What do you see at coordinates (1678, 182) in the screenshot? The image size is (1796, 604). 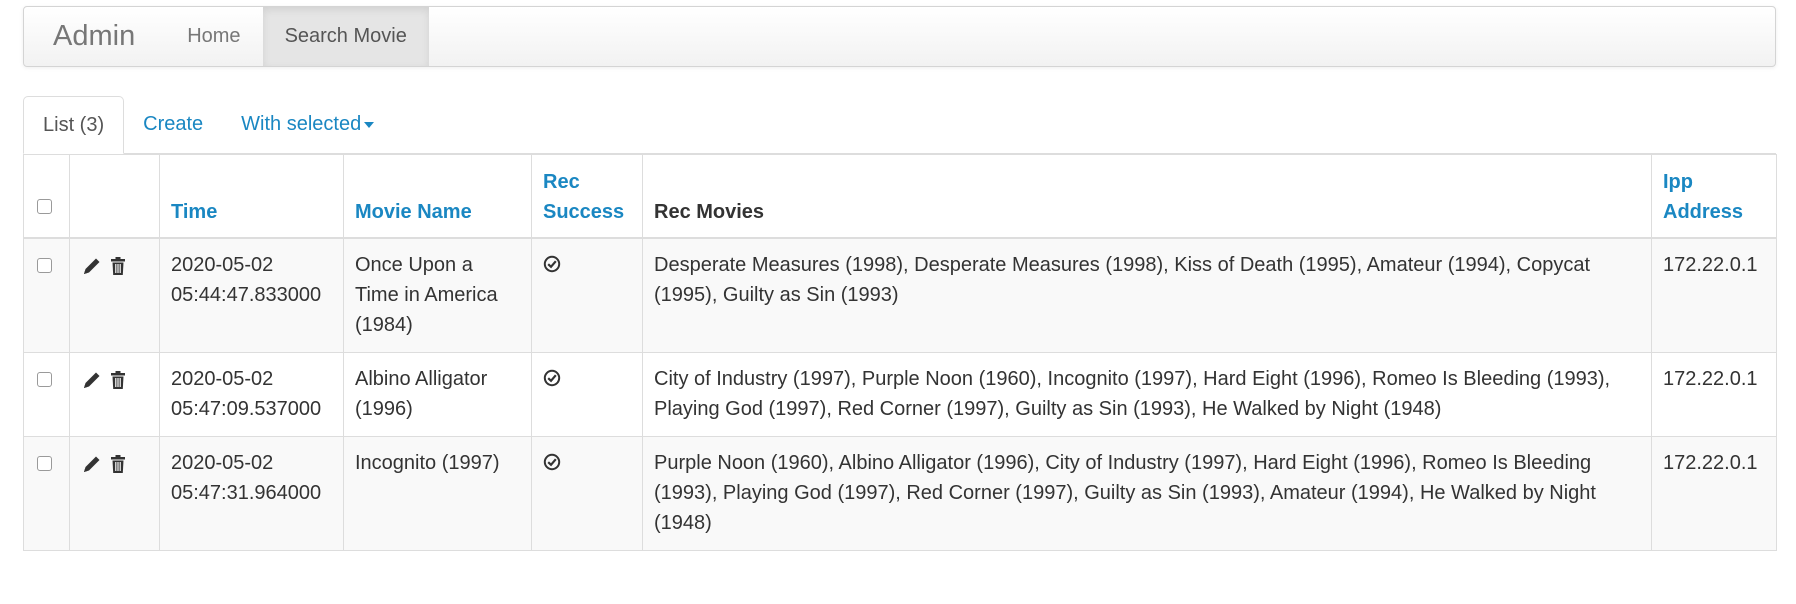 I see `header-ip-line1: Ipp` at bounding box center [1678, 182].